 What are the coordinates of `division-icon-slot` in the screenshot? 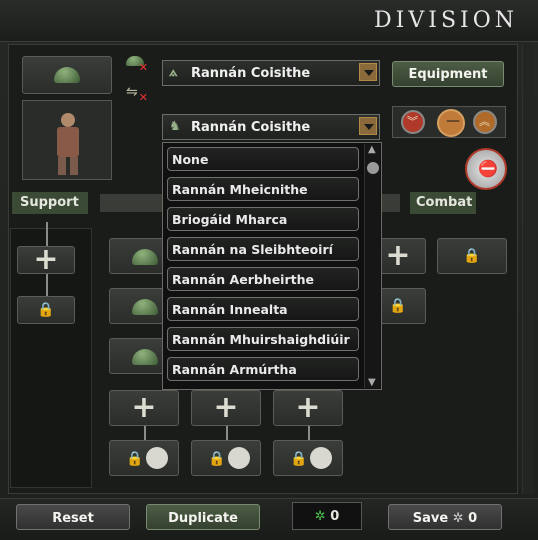 It's located at (67, 75).